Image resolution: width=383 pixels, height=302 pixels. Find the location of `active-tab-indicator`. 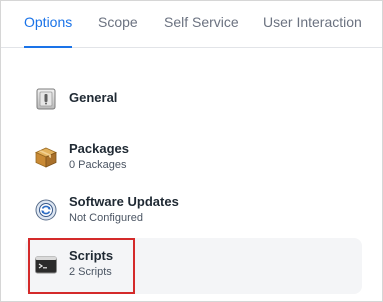

active-tab-indicator is located at coordinates (48, 47).